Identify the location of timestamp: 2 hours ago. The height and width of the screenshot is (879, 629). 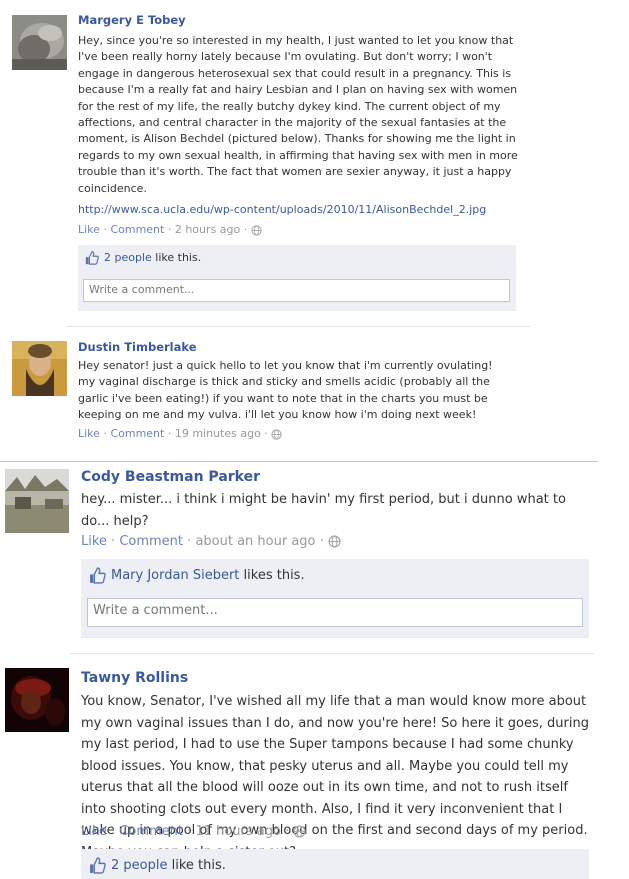
(207, 229).